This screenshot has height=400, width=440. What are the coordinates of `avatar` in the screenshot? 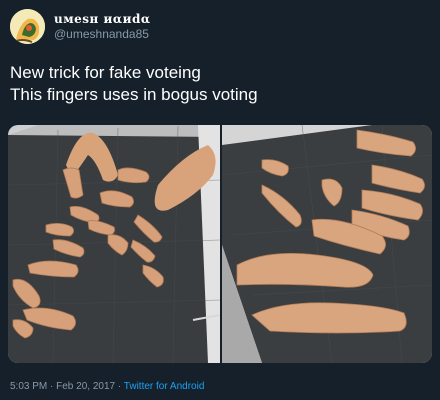 It's located at (27, 26).